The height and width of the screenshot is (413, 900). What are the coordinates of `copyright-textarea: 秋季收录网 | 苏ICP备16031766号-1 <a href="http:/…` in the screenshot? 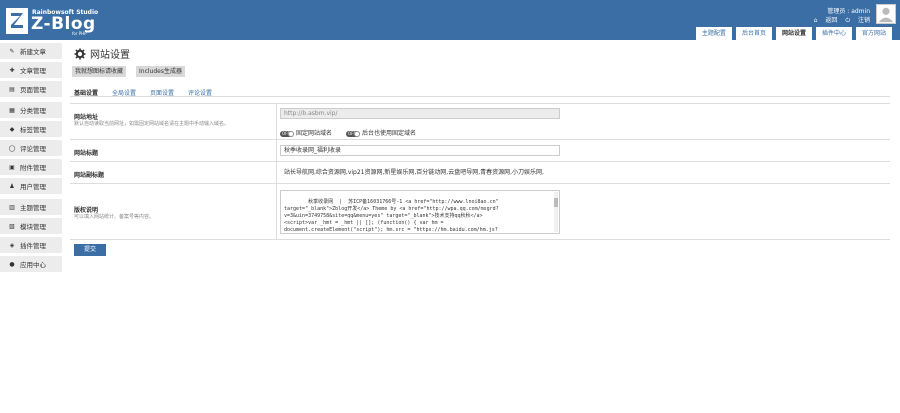 It's located at (420, 212).